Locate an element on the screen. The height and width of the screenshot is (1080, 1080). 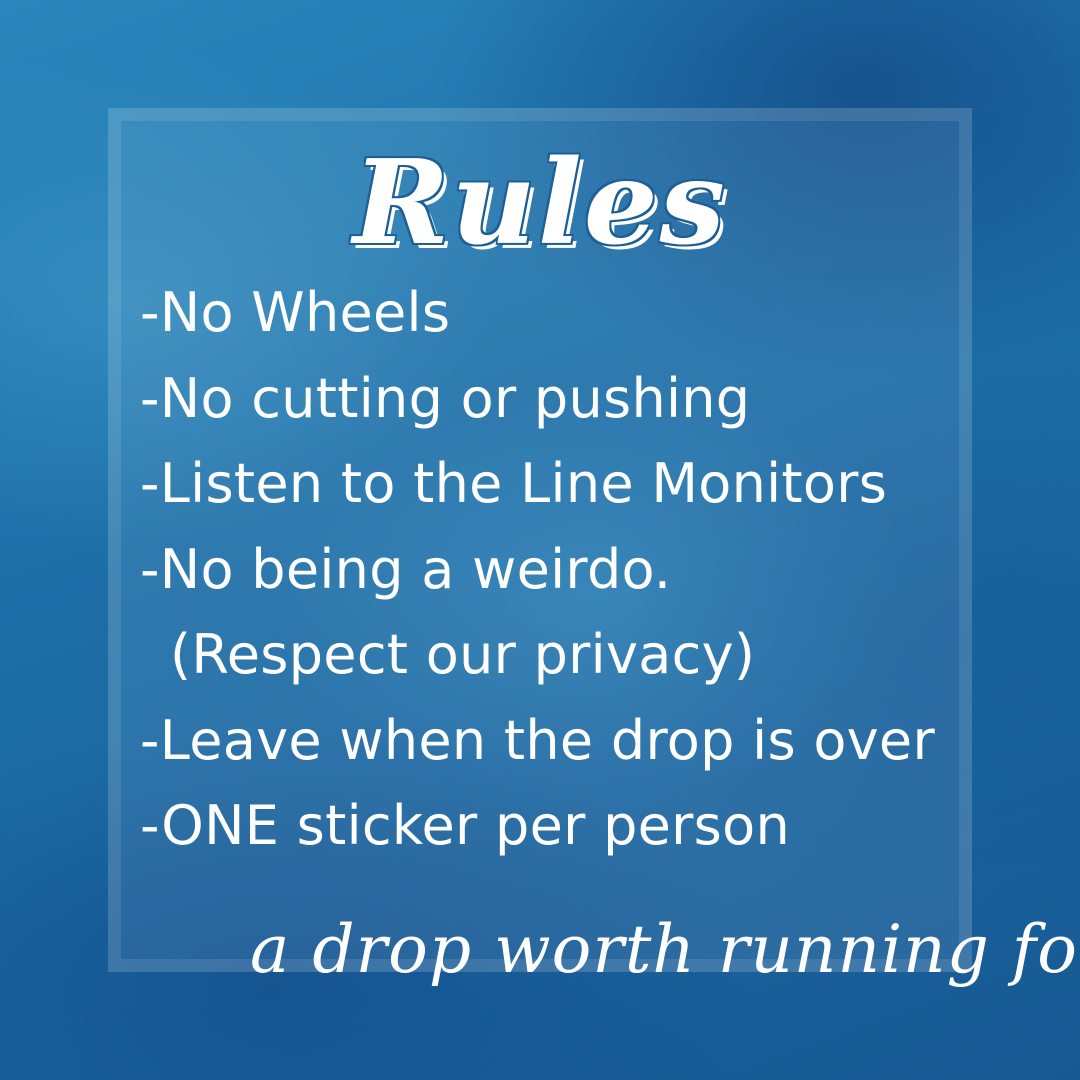
rule-no-cutting: -No cutting or pushing is located at coordinates (445, 398).